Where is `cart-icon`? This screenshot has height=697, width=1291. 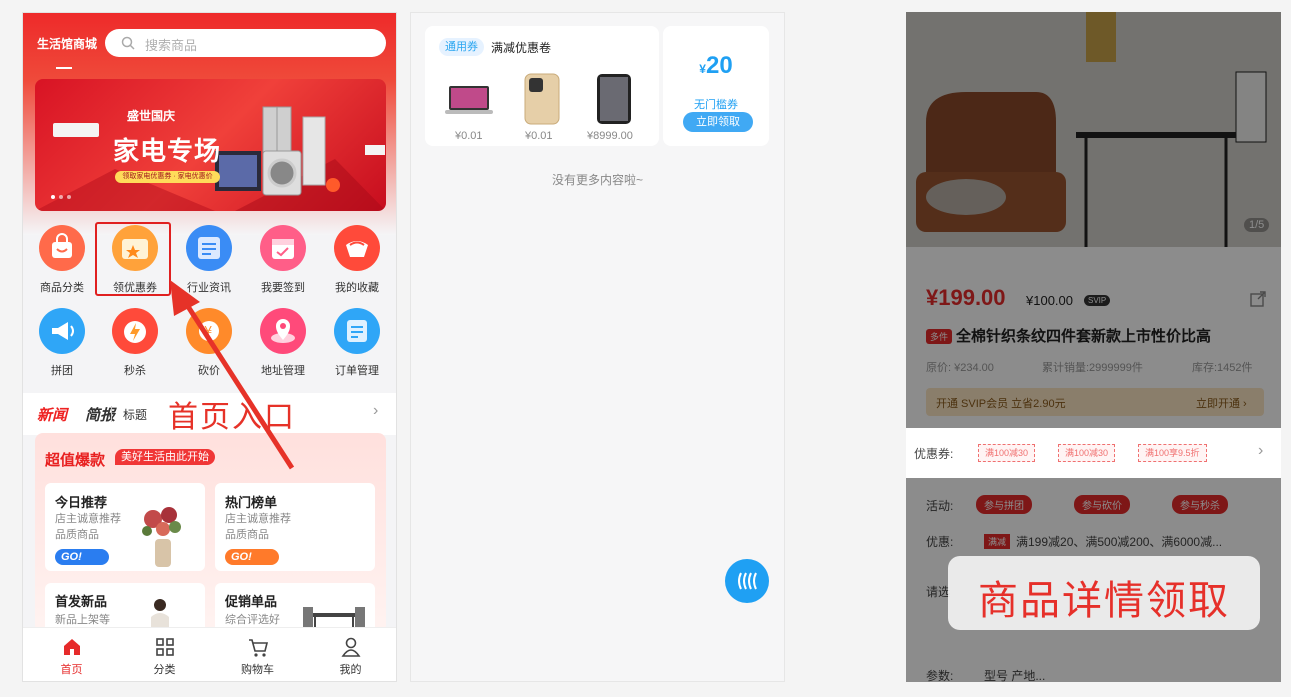
cart-icon is located at coordinates (259, 648).